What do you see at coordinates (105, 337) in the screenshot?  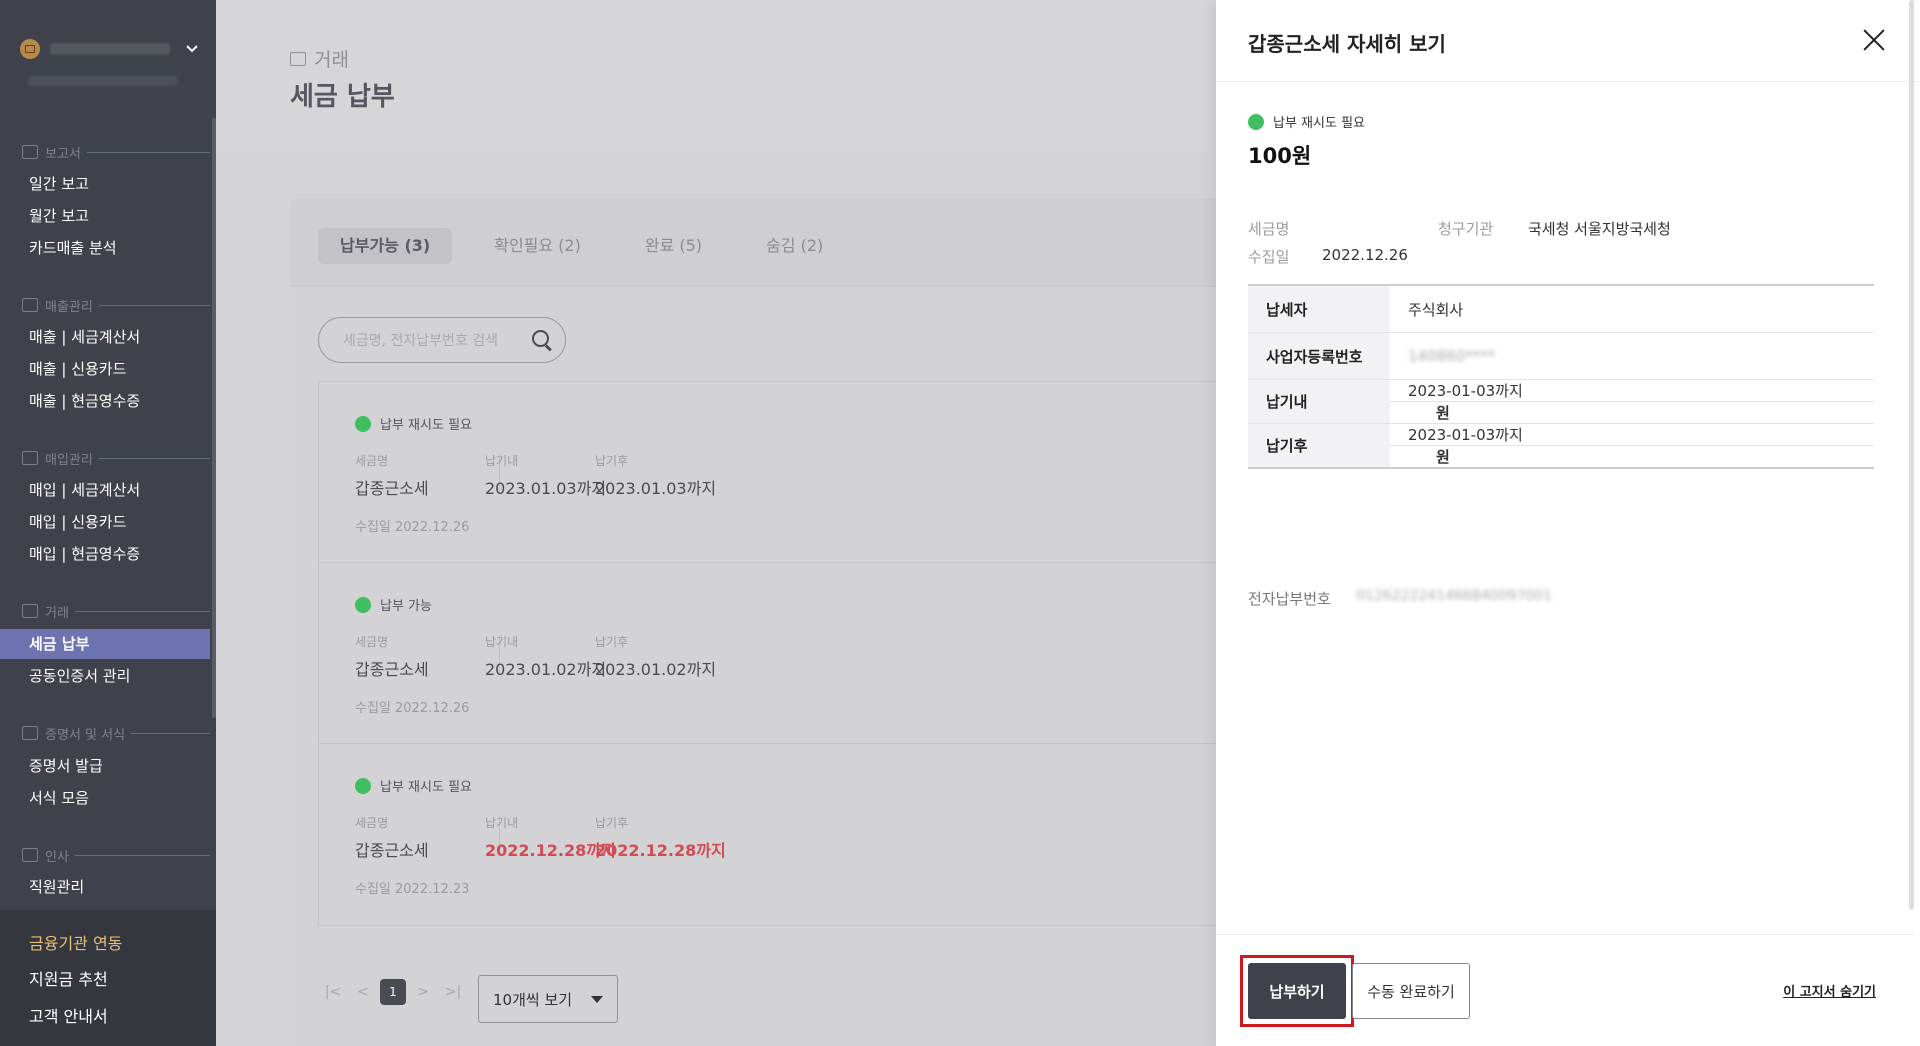 I see `sidebar-item-sales-invoice: 매출 | 세금계산서` at bounding box center [105, 337].